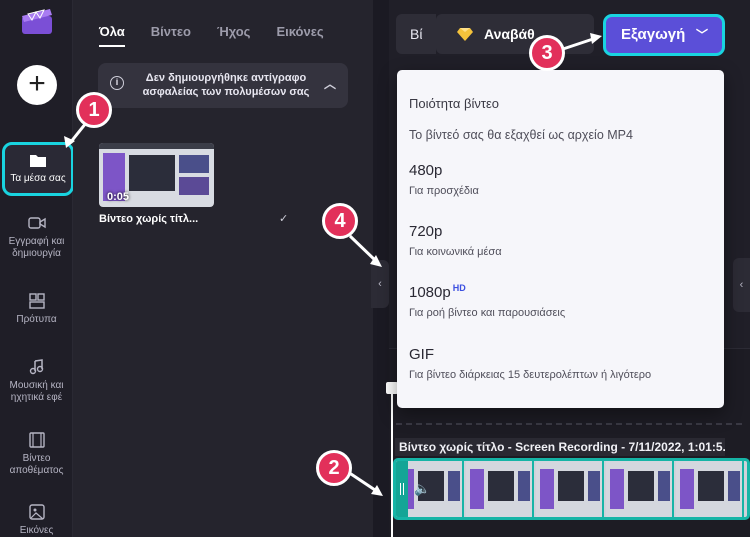  I want to click on templates-icon, so click(36, 301).